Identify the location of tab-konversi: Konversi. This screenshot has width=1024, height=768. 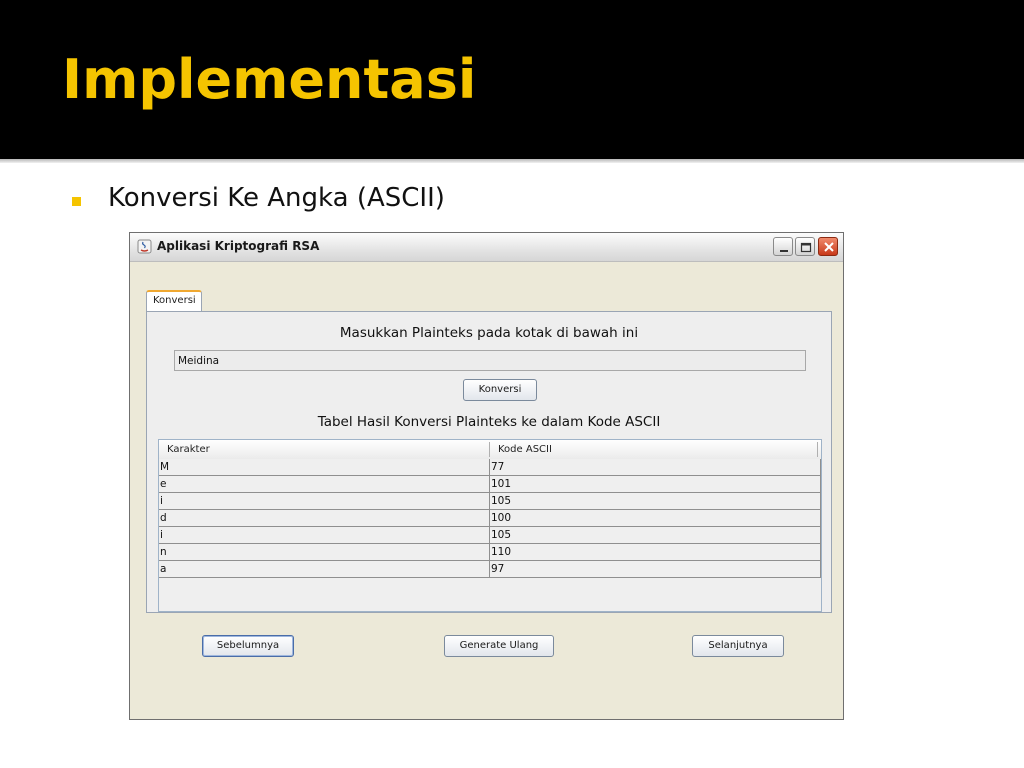
(174, 301).